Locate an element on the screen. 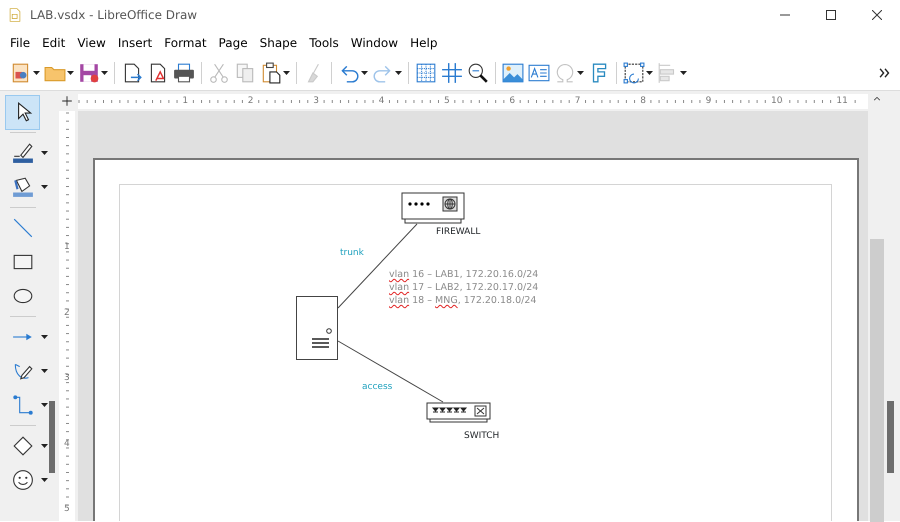 Image resolution: width=900 pixels, height=522 pixels. menu-item: Help is located at coordinates (424, 43).